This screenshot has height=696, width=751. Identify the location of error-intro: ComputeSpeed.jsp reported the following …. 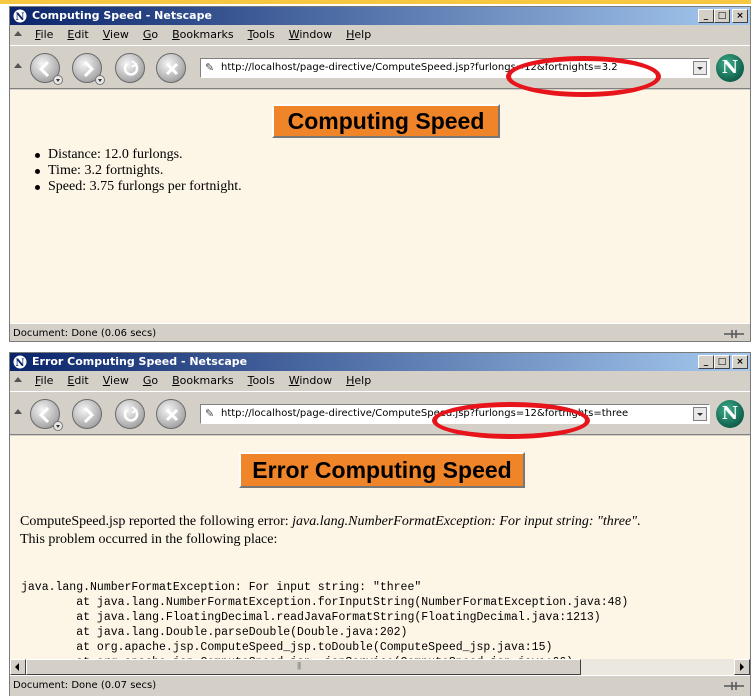
(156, 521).